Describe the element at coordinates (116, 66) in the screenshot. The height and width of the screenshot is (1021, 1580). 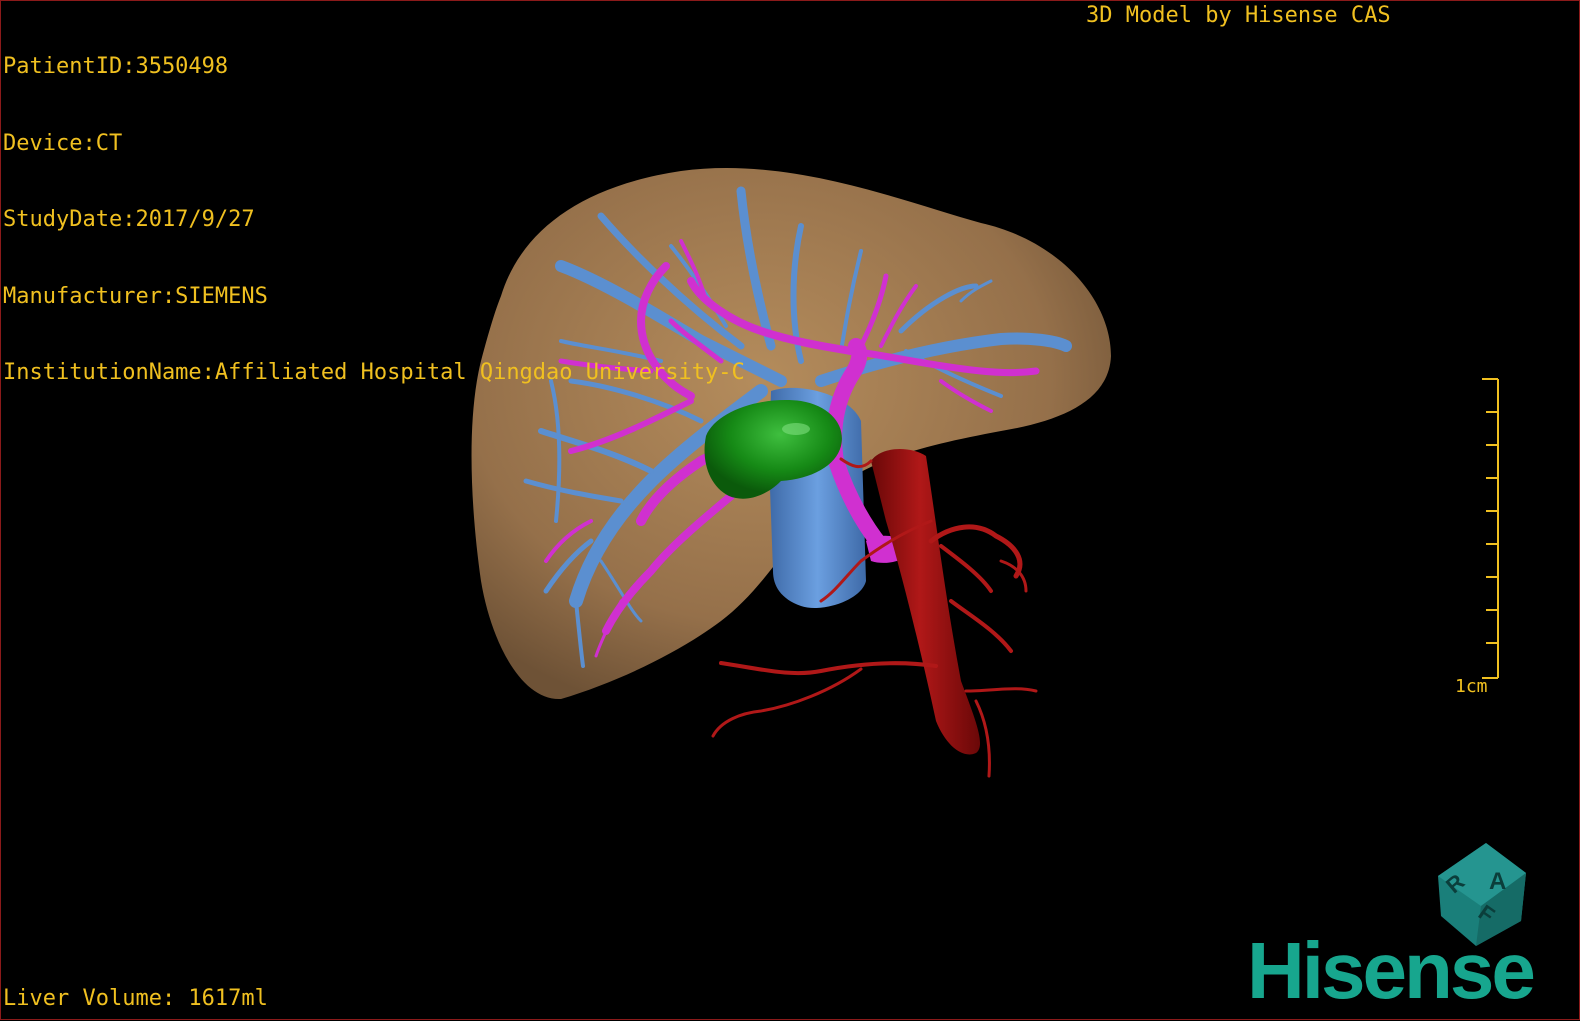
I see `patient-id: PatientID:3550498` at that location.